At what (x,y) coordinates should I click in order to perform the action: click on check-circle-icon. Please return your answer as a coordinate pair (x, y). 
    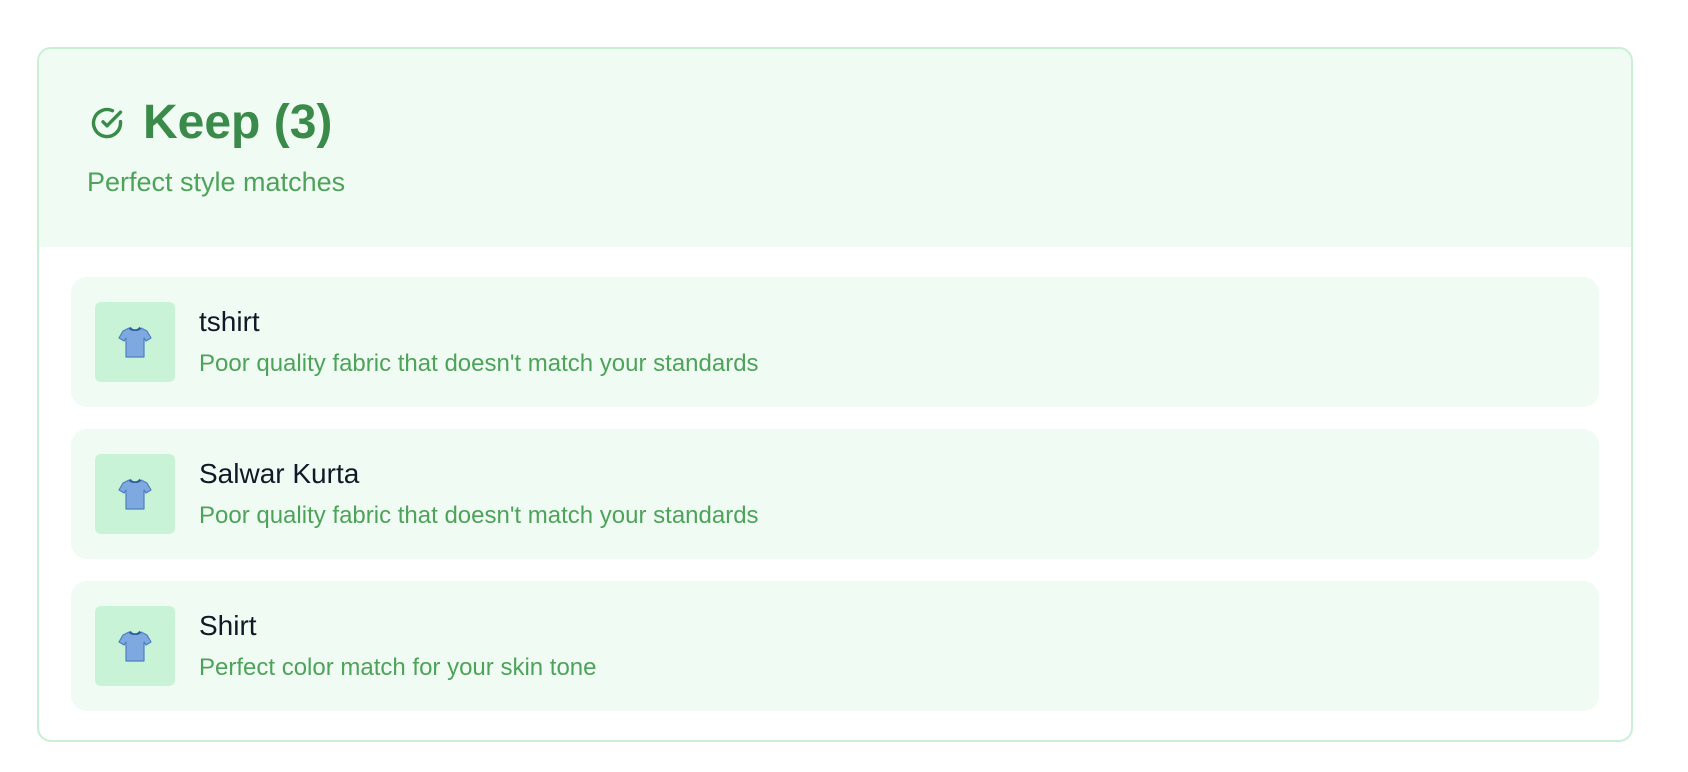
    Looking at the image, I should click on (107, 123).